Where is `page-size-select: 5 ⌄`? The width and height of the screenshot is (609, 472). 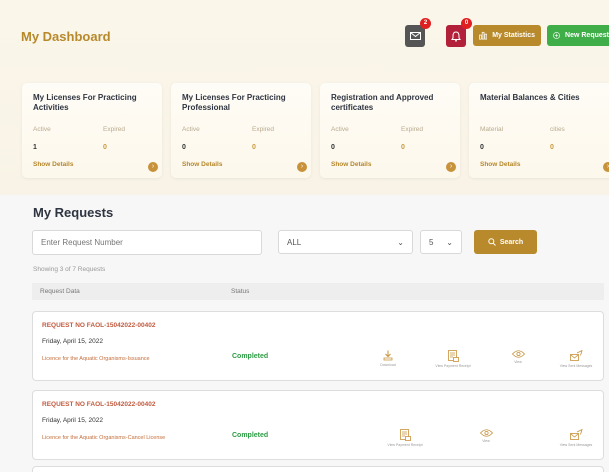
page-size-select: 5 ⌄ is located at coordinates (441, 242).